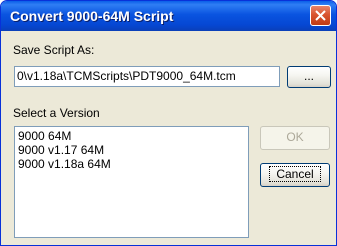  I want to click on list-item: 9000 v1.17 64M, so click(133, 150).